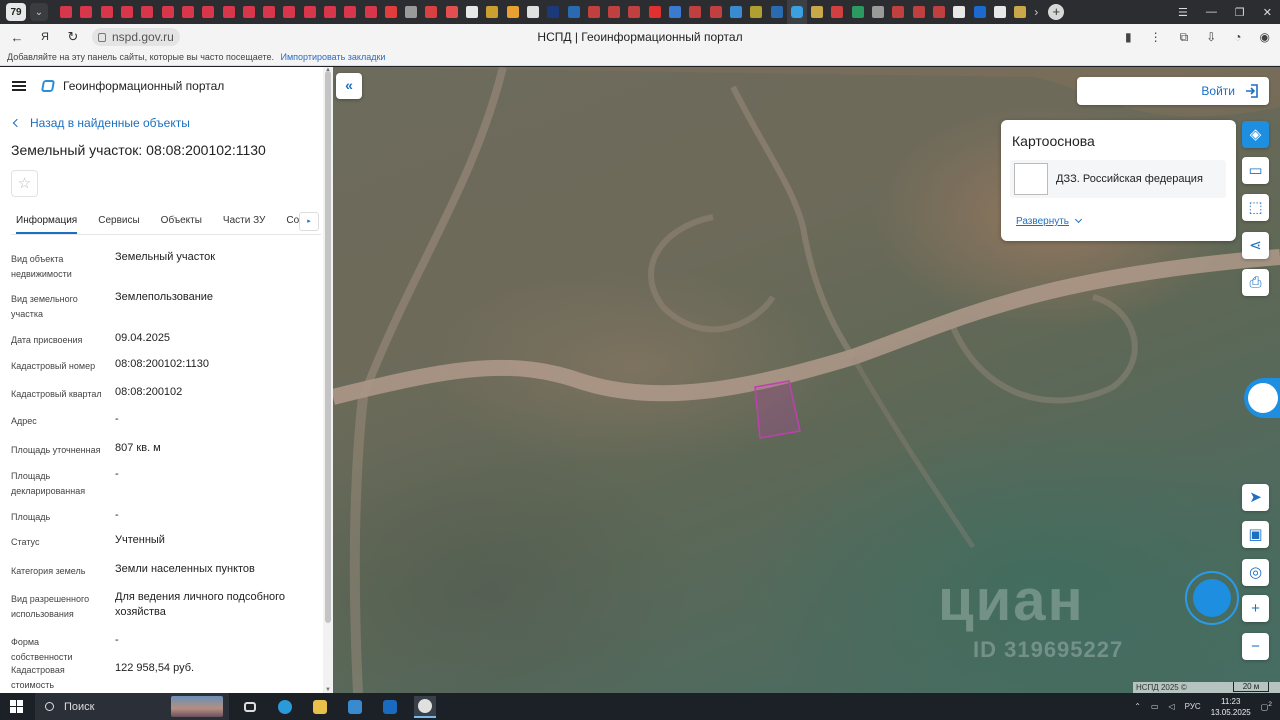 The image size is (1280, 720). I want to click on scrollbar-thumb, so click(328, 347).